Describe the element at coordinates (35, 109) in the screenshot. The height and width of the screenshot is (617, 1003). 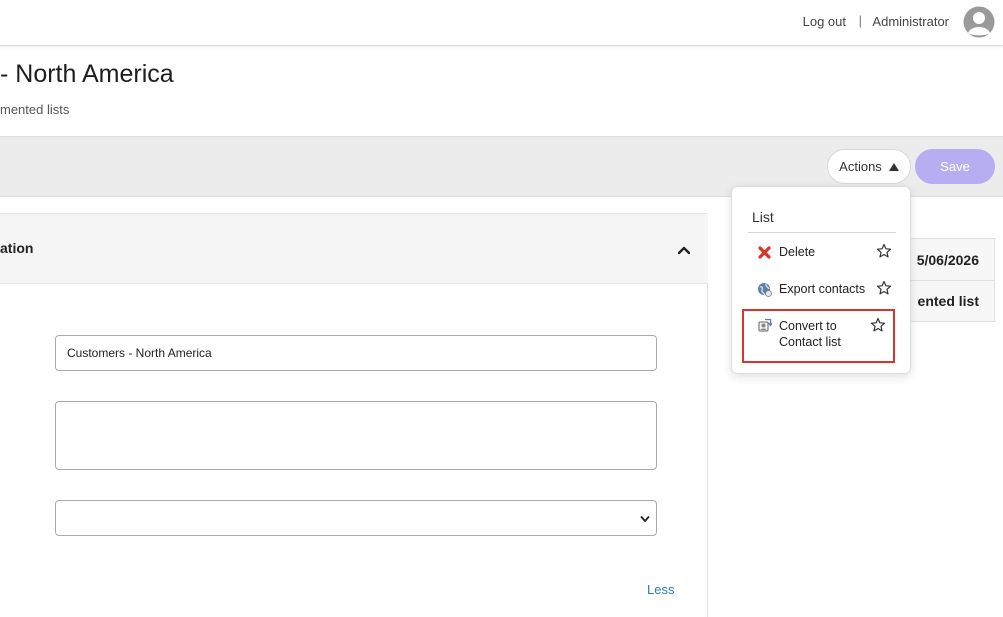
I see `page-subtitle: mented lists` at that location.